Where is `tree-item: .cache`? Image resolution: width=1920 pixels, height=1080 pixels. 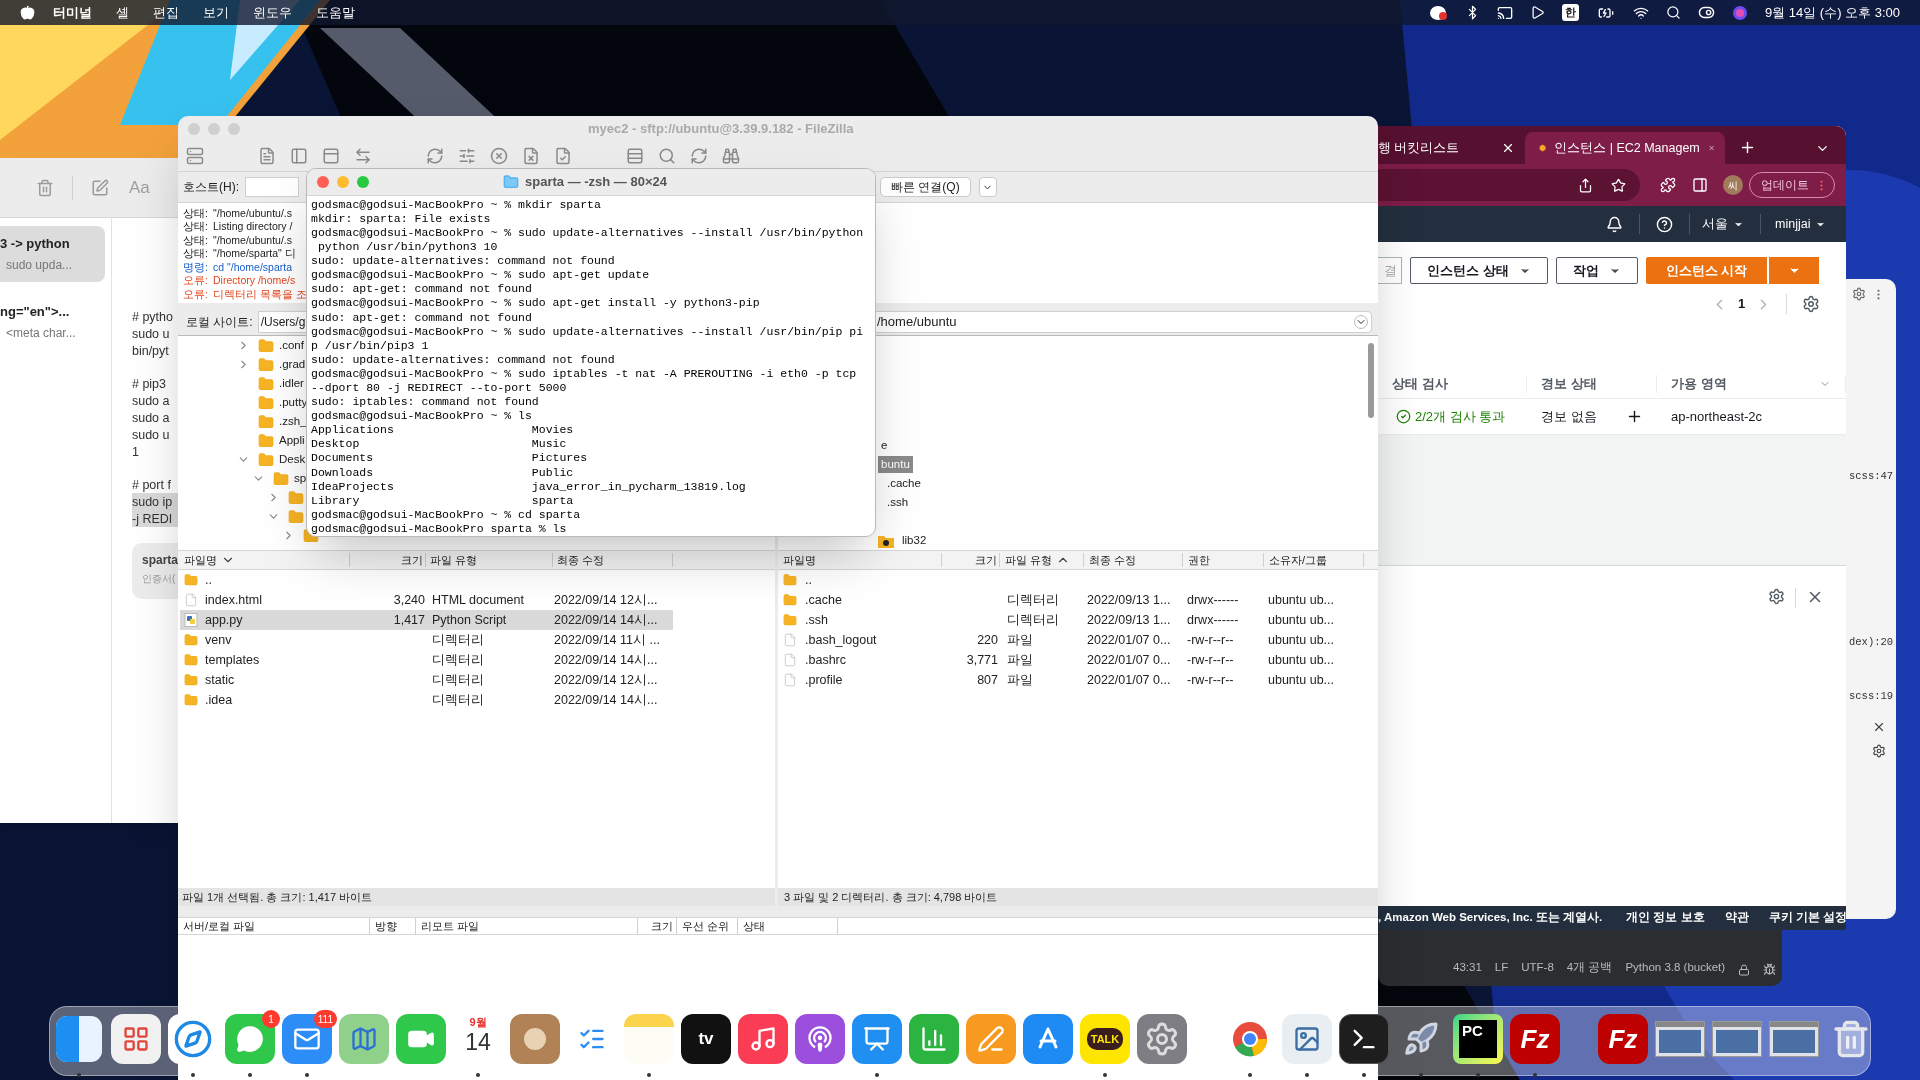 tree-item: .cache is located at coordinates (904, 483).